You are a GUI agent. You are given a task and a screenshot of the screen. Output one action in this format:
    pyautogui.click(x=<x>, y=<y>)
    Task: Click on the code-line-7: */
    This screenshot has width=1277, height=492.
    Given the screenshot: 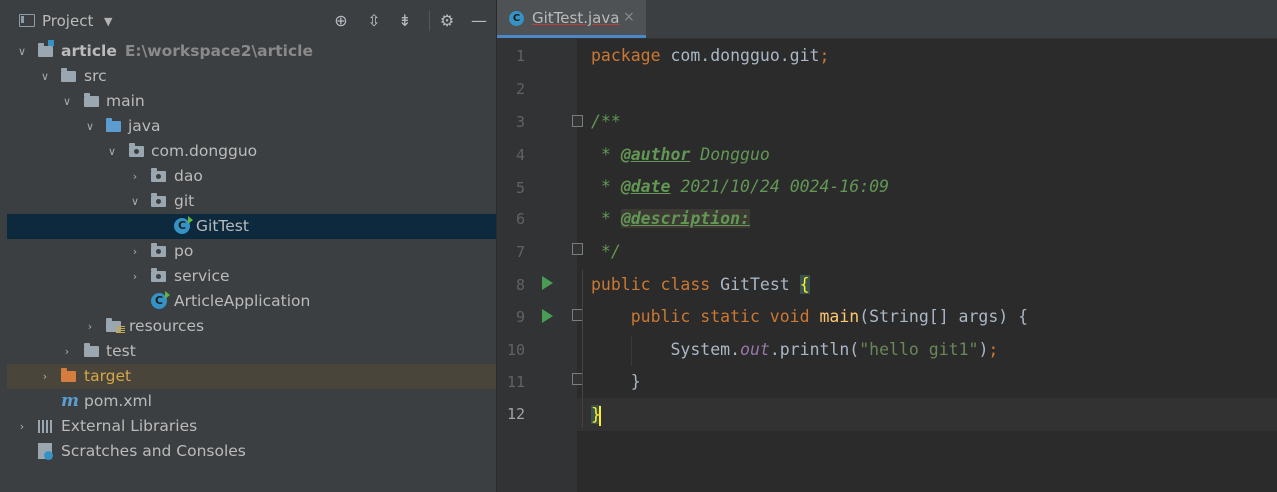 What is the action you would take?
    pyautogui.click(x=606, y=251)
    